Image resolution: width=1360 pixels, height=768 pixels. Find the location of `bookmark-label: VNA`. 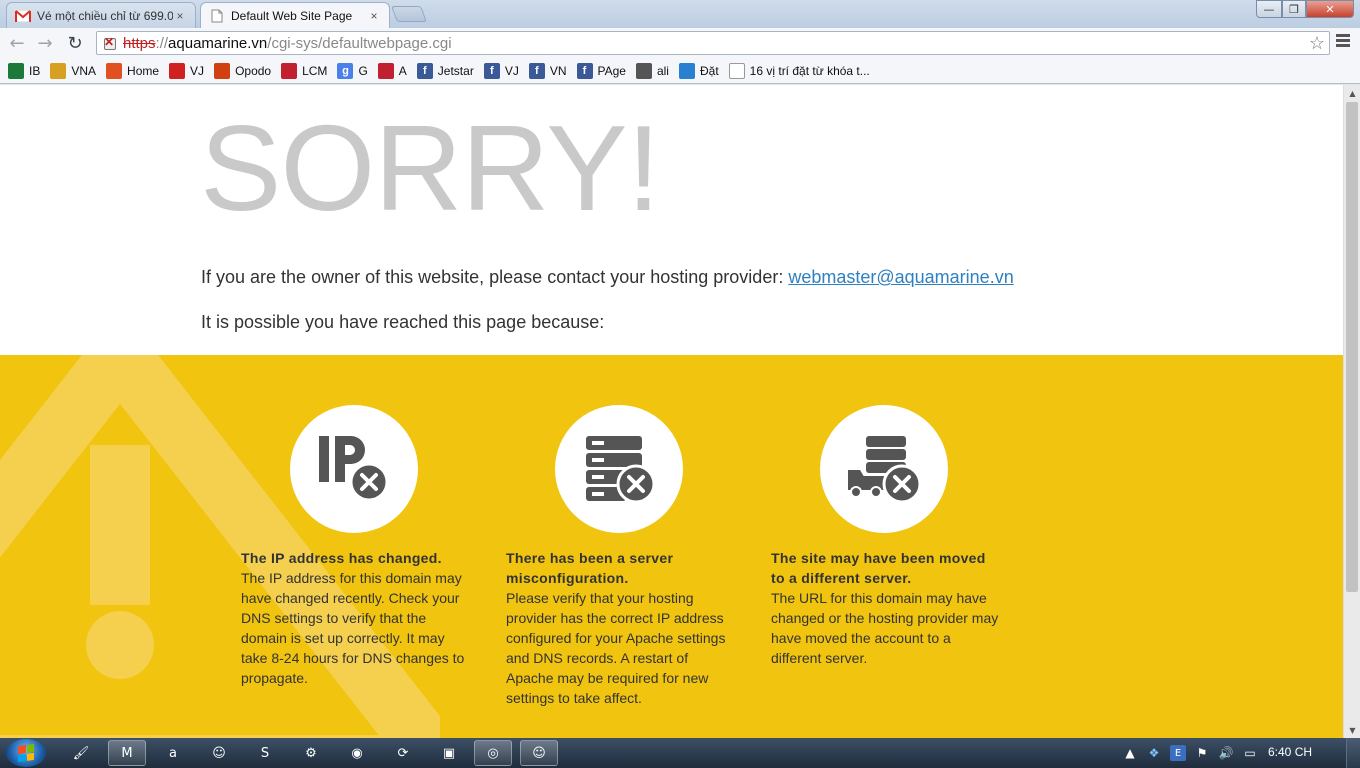

bookmark-label: VNA is located at coordinates (84, 70).